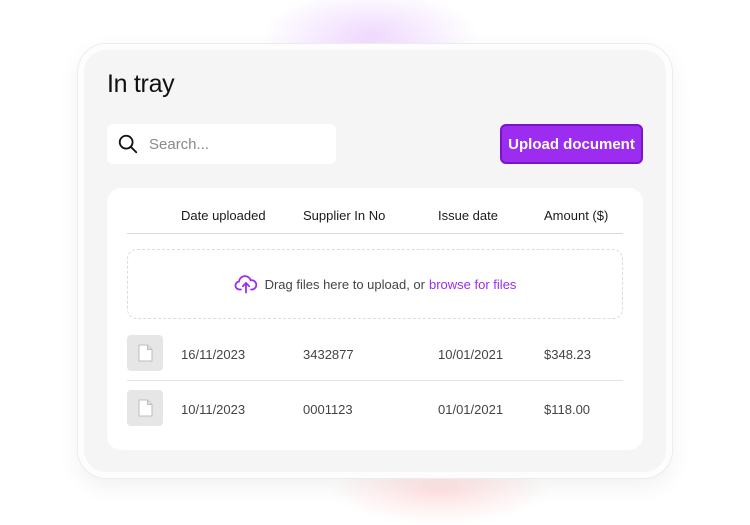 The width and height of the screenshot is (750, 525). What do you see at coordinates (344, 215) in the screenshot?
I see `column-header-supplier-in-no: Supplier In No` at bounding box center [344, 215].